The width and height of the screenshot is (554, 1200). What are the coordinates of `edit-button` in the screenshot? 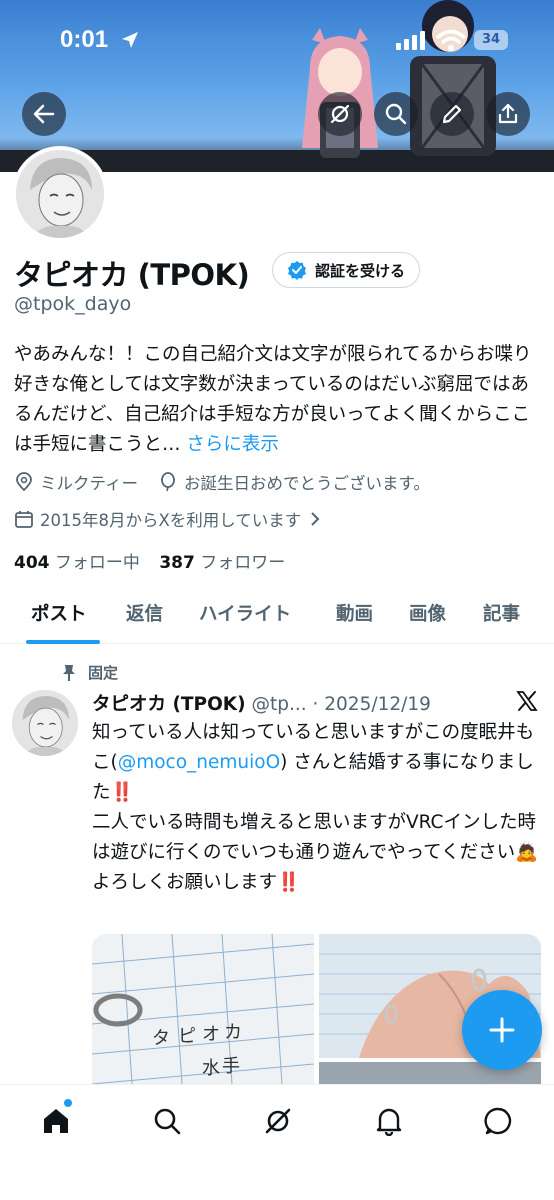 It's located at (452, 114).